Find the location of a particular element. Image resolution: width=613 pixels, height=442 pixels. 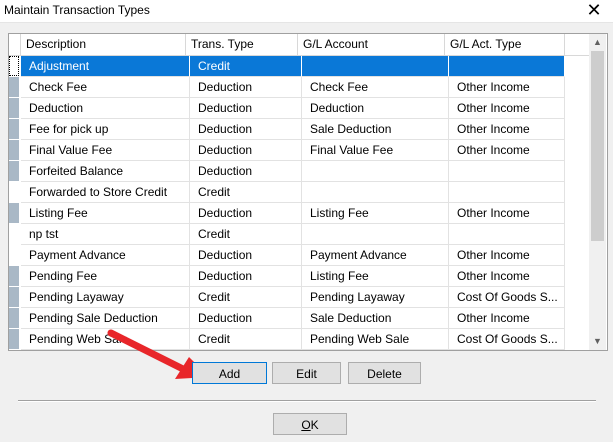

cell-gl-account: Pending Layaway is located at coordinates (375, 297).